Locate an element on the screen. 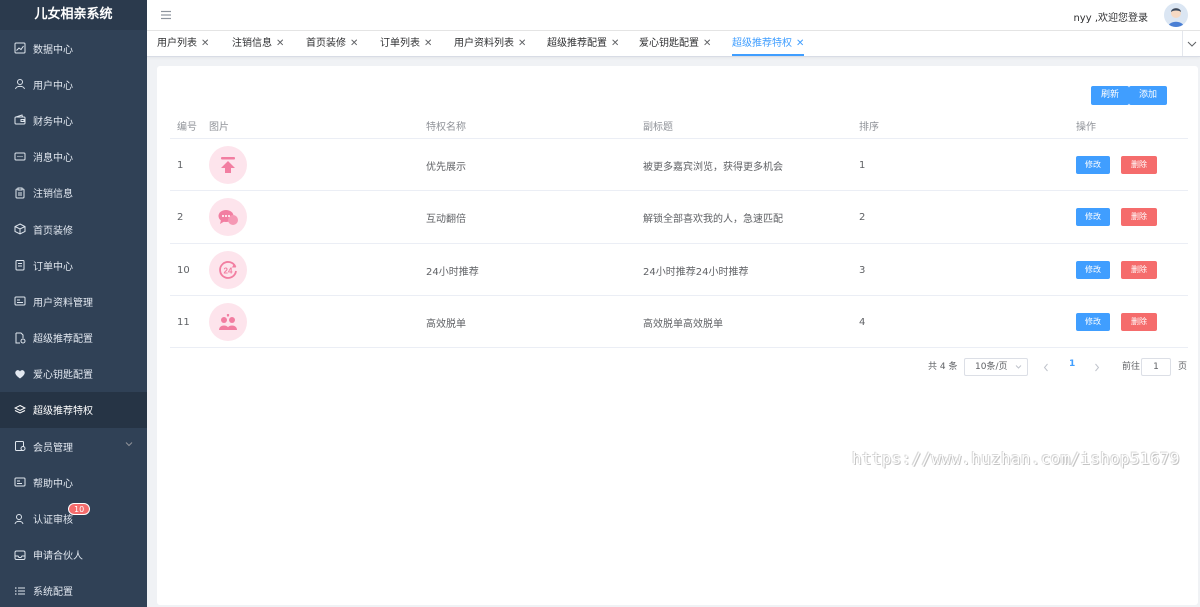  sidebar-item-orders: 订单中心 is located at coordinates (73, 265).